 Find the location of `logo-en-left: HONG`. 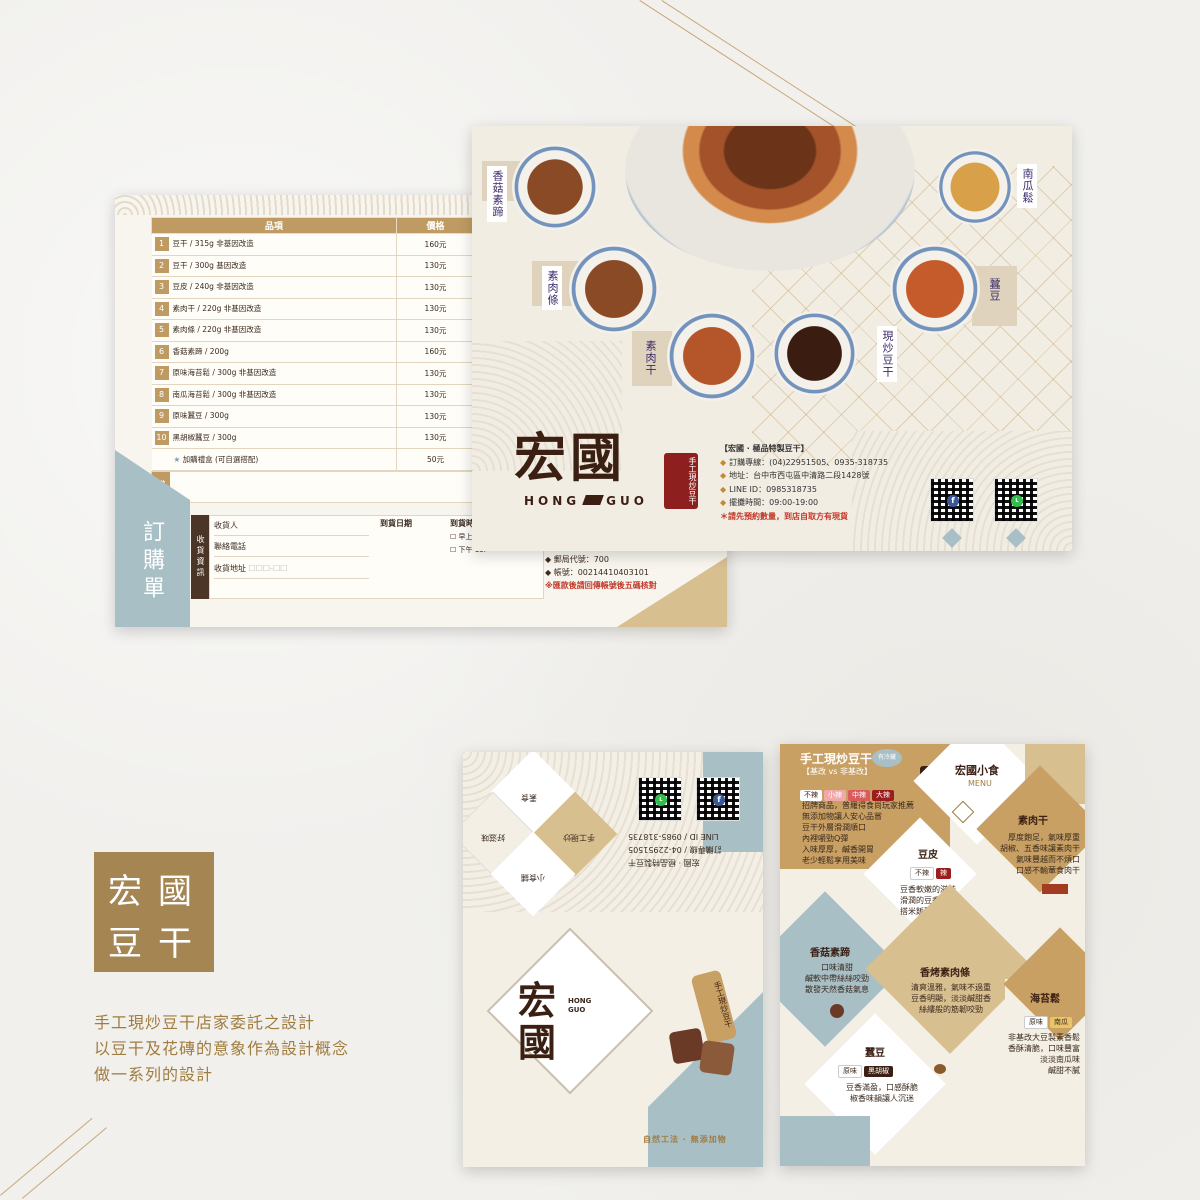

logo-en-left: HONG is located at coordinates (552, 501).